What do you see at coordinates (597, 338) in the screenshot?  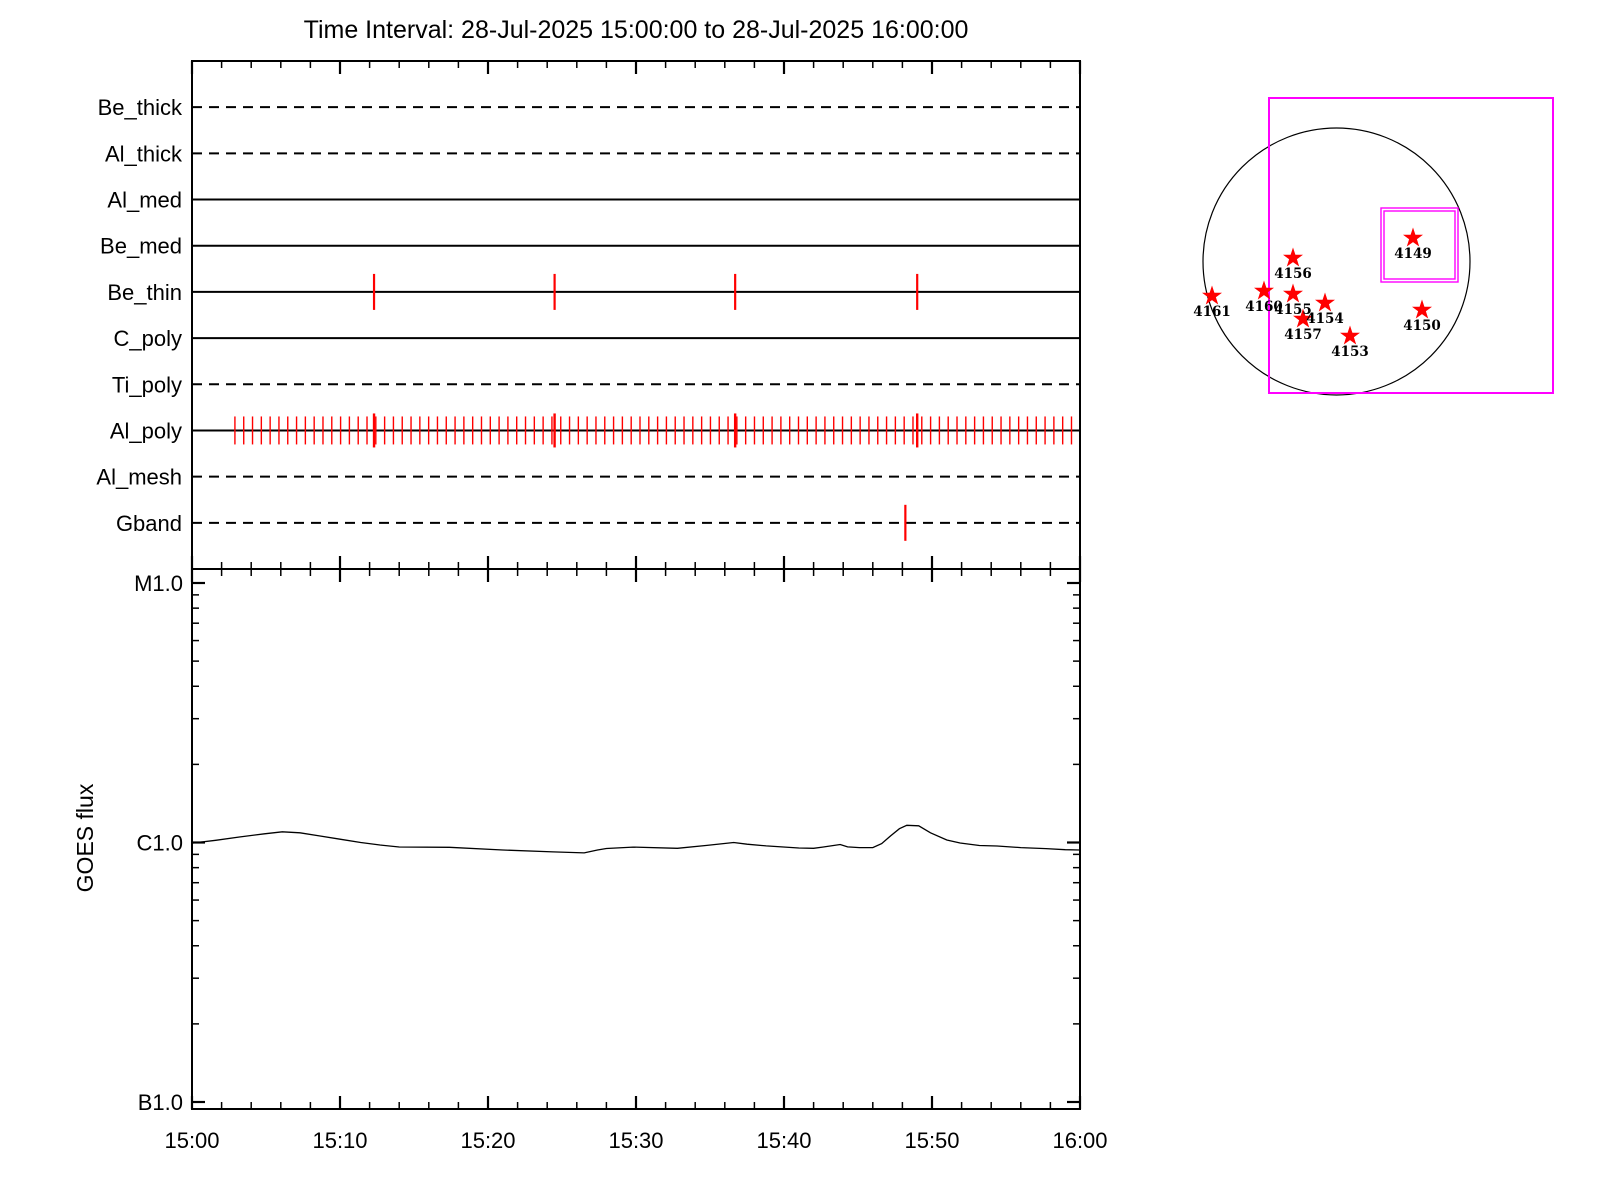 I see `filter-row-C_poly: C_poly` at bounding box center [597, 338].